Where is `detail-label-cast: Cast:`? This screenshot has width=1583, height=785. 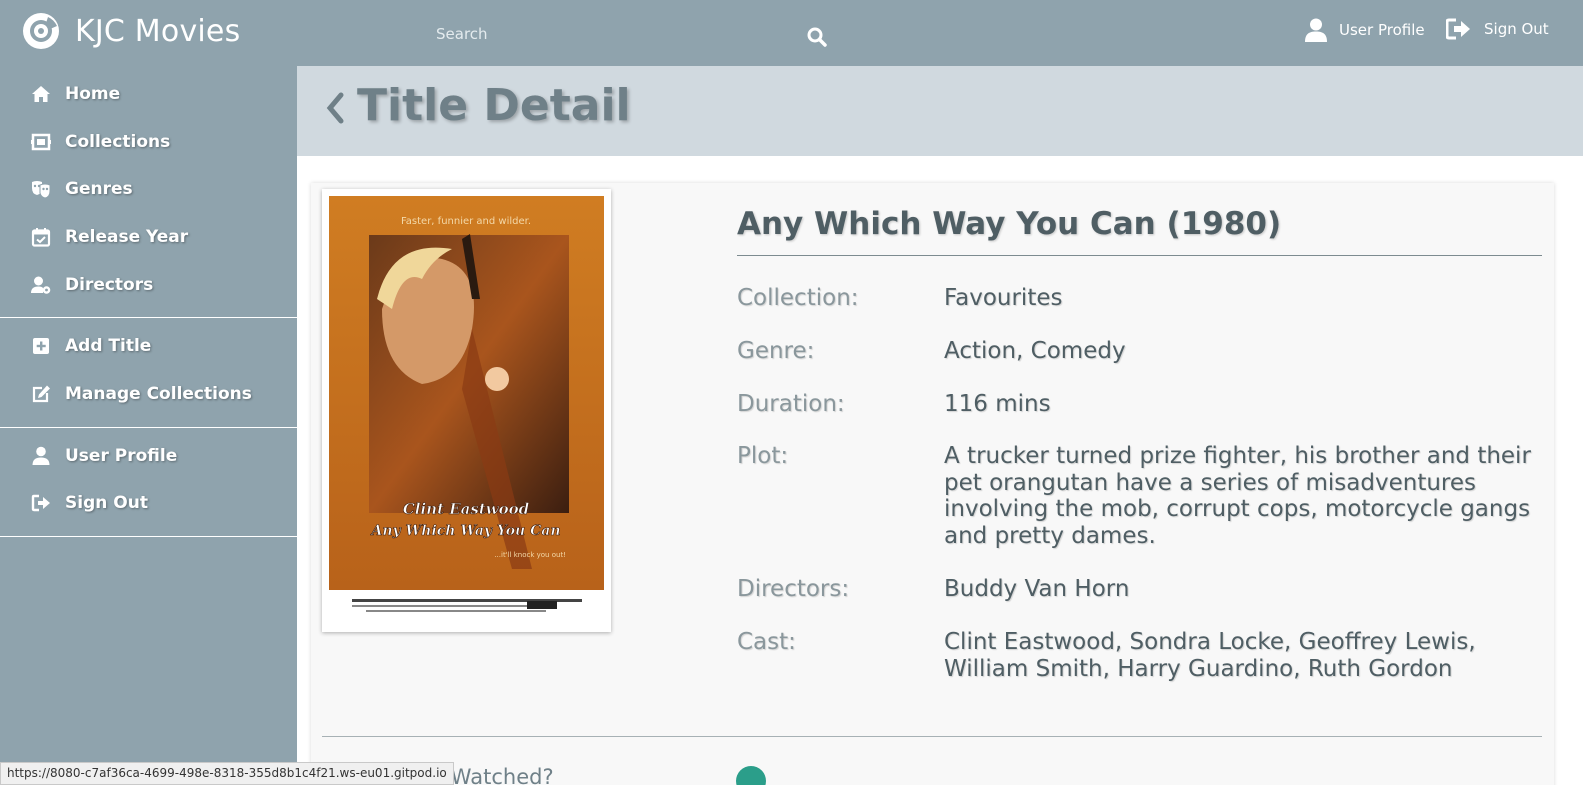 detail-label-cast: Cast: is located at coordinates (766, 642).